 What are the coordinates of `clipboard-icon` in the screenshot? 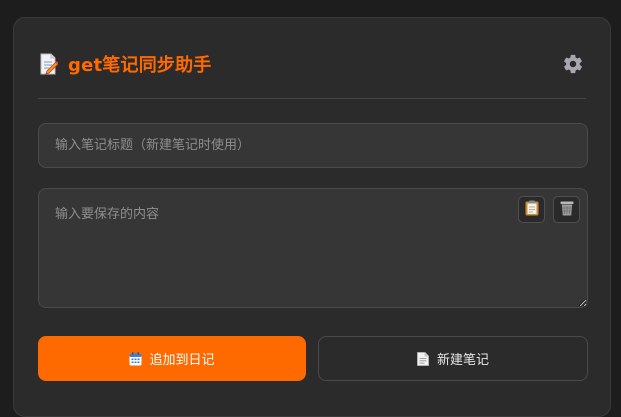 It's located at (532, 210).